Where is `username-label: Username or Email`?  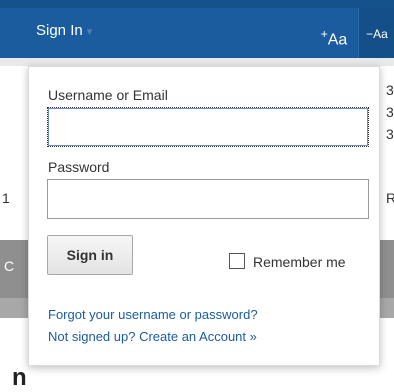
username-label: Username or Email is located at coordinates (108, 95).